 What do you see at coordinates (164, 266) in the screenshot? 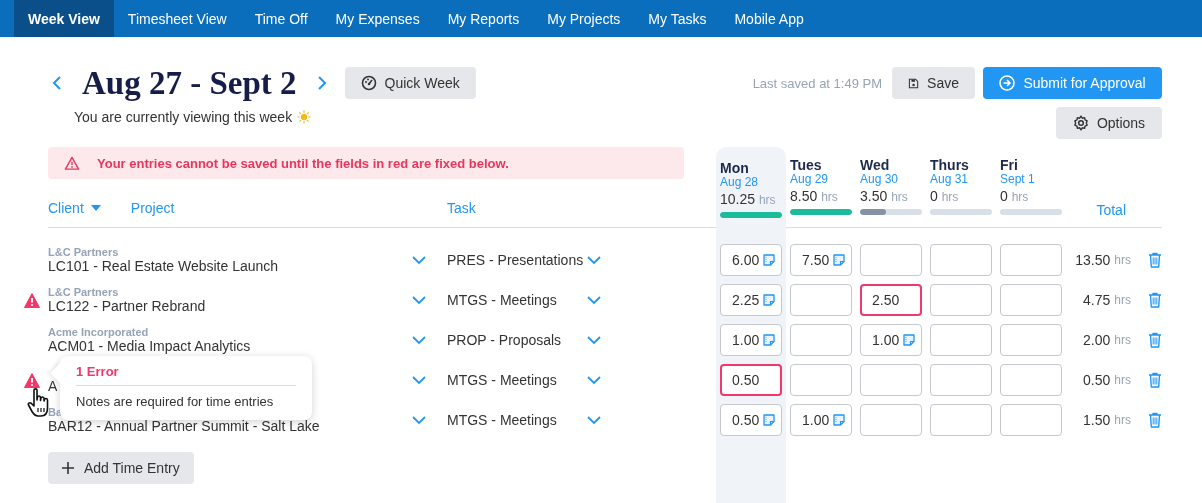
I see `project-name: LC101 - Real Estate Website Launch` at bounding box center [164, 266].